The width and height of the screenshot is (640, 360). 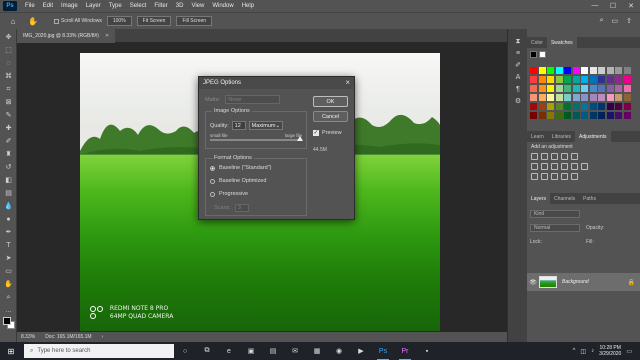 What do you see at coordinates (574, 166) in the screenshot?
I see `channel-mixer-icon` at bounding box center [574, 166].